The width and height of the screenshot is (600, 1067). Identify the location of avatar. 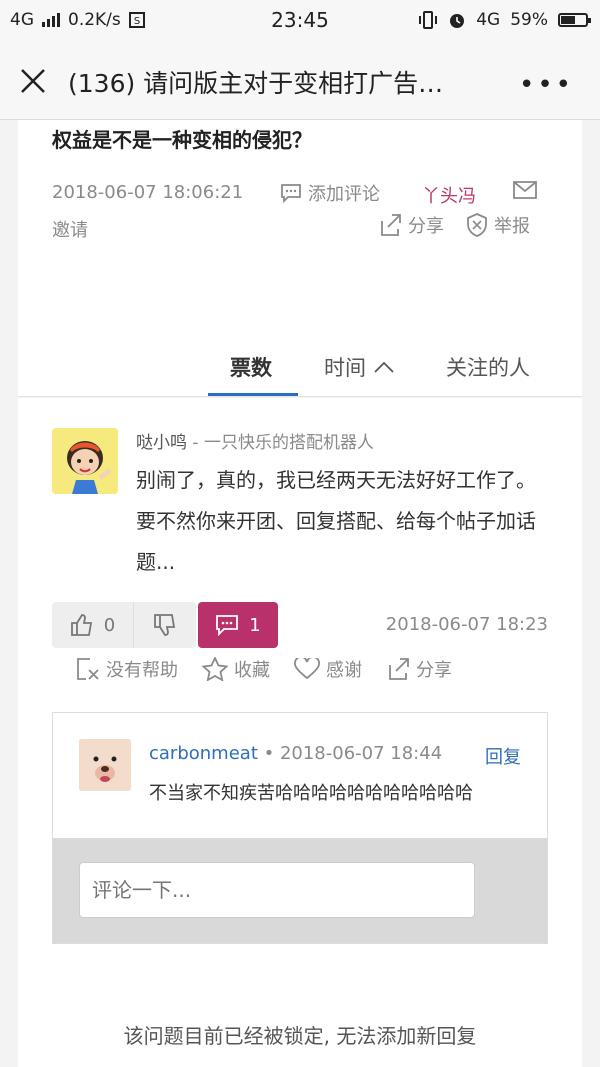
(85, 461).